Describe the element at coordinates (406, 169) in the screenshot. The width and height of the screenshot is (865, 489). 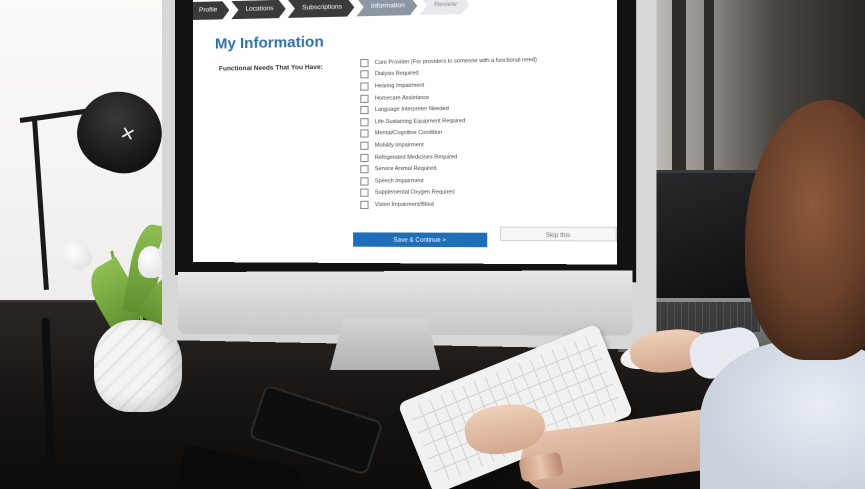
I see `need-label: Service Animal Required` at that location.